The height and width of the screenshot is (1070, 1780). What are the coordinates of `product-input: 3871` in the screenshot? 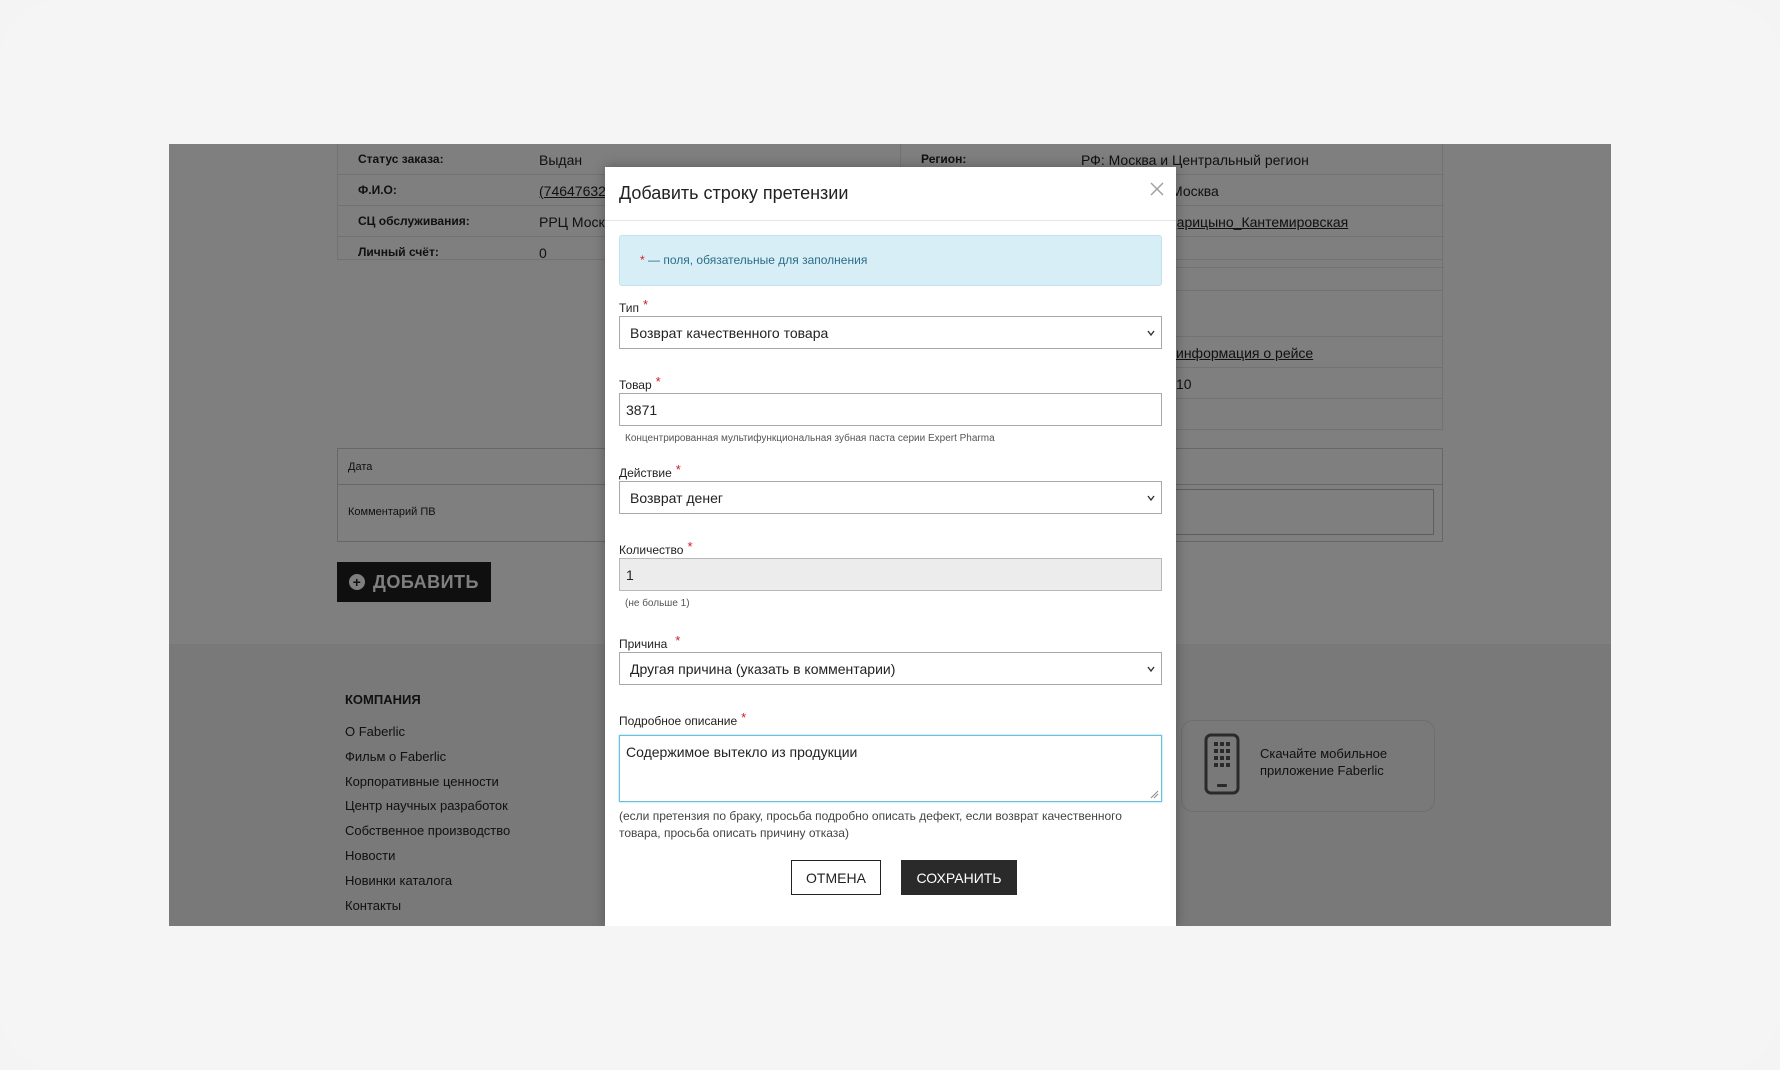 It's located at (890, 409).